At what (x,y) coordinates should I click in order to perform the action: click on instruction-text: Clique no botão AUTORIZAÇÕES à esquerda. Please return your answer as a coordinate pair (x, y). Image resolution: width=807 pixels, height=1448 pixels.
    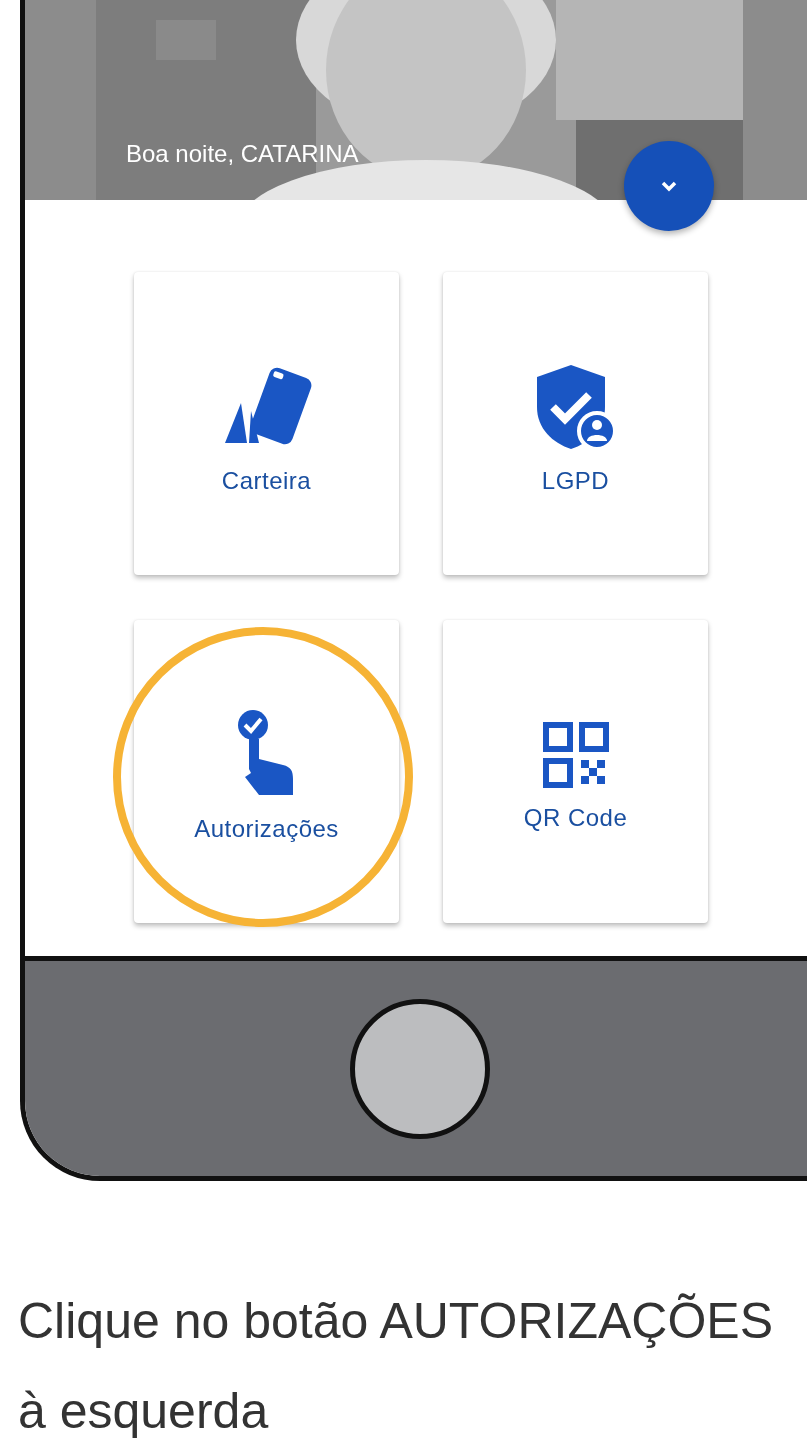
    Looking at the image, I should click on (396, 1366).